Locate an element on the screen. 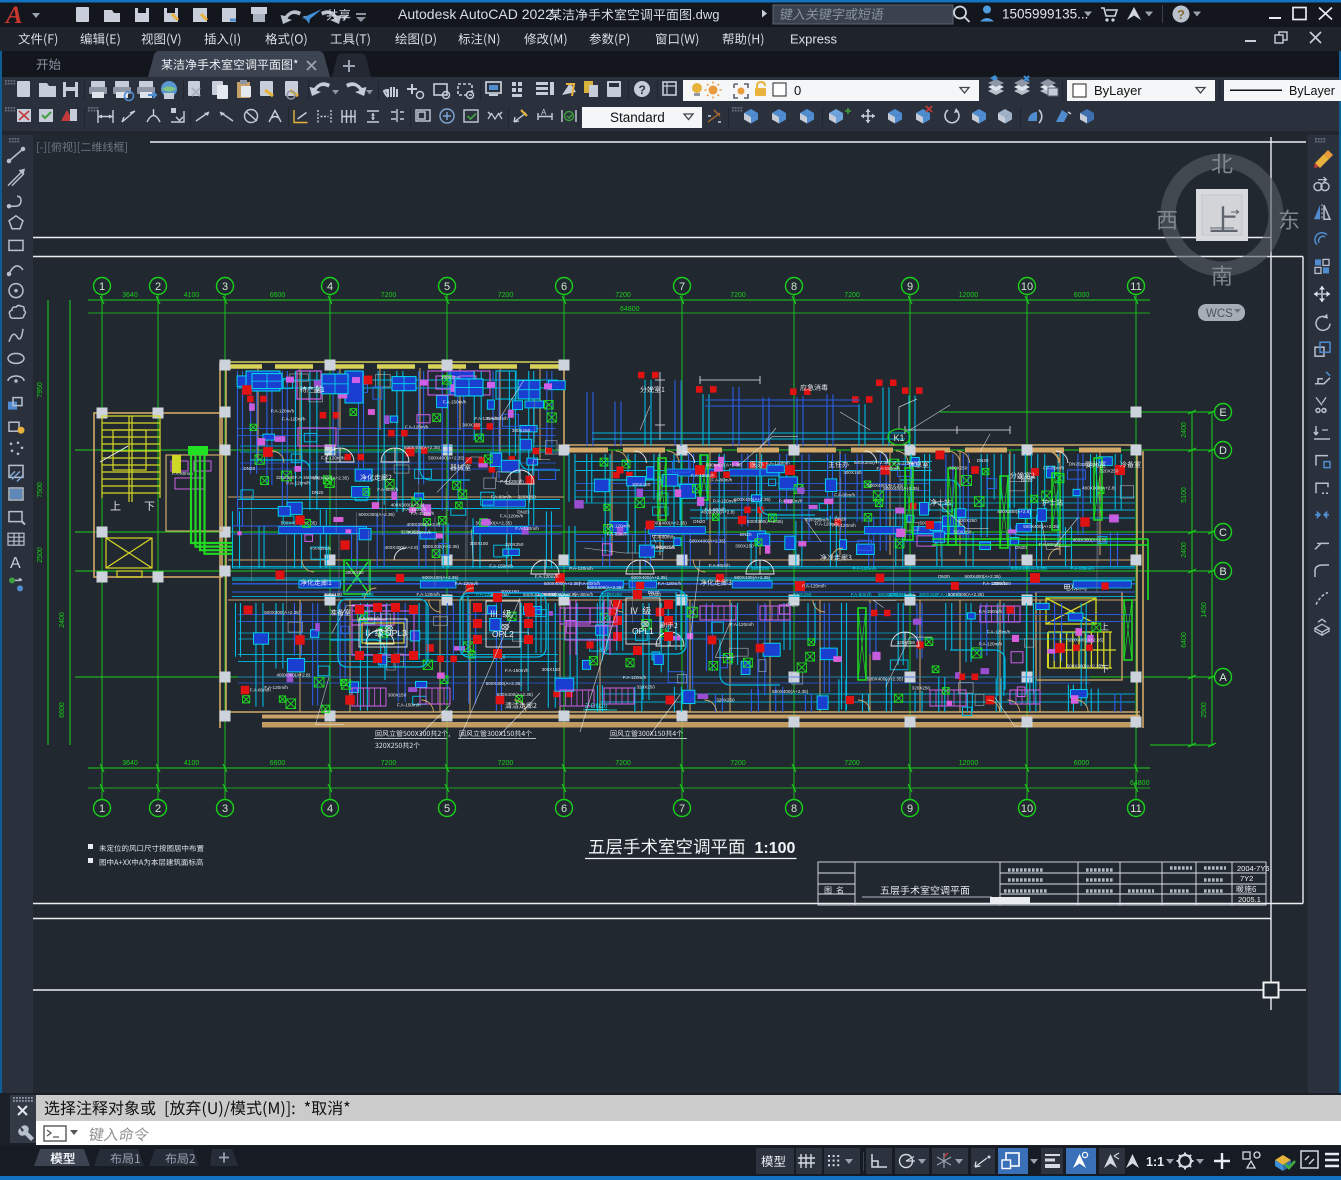 The image size is (1341, 1180). svg-text: Autodesk AutoCAD 2022 is located at coordinates (475, 14).